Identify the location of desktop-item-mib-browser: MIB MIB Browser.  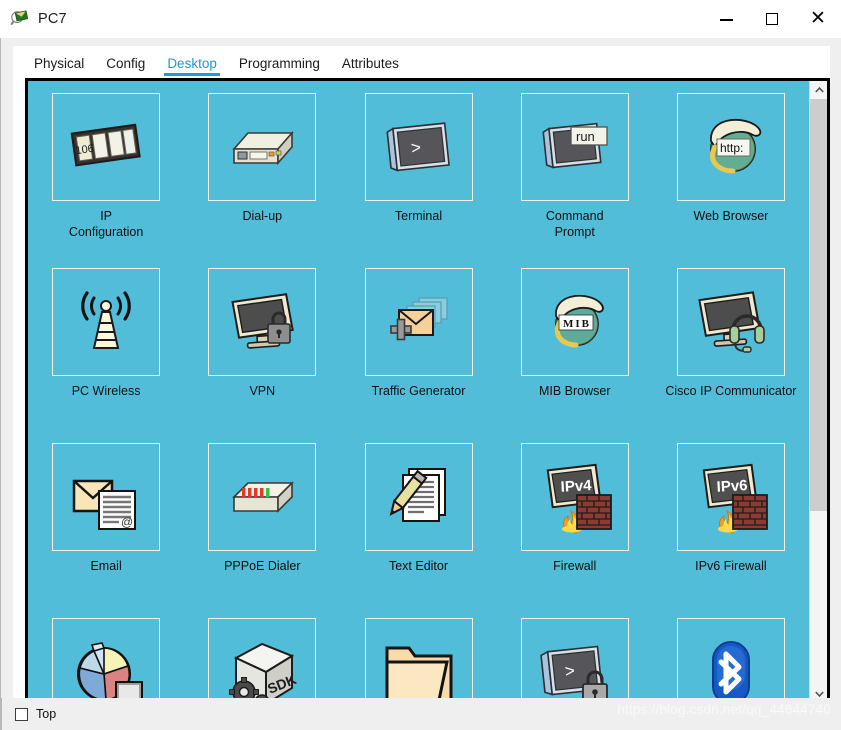
(575, 355).